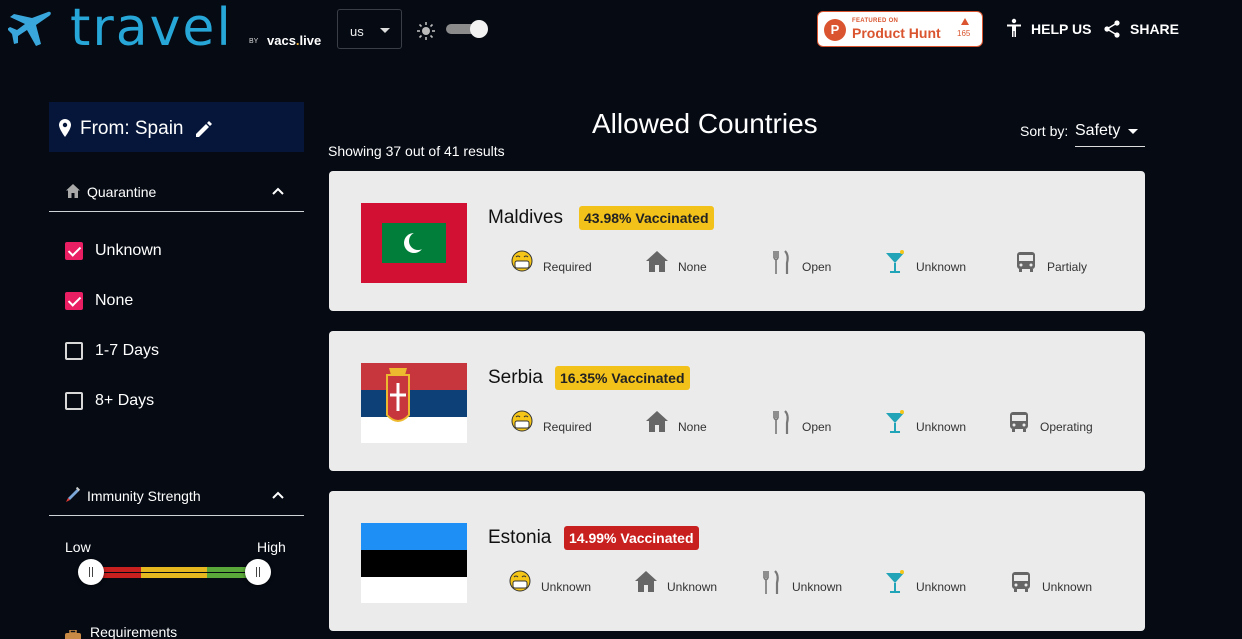 This screenshot has width=1242, height=639. What do you see at coordinates (1112, 29) in the screenshot?
I see `share-icon` at bounding box center [1112, 29].